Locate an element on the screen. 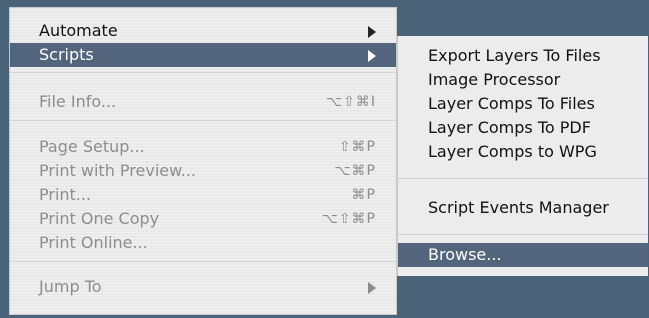 The width and height of the screenshot is (649, 318). menu-item-print-with-preview: Print with Preview... ⌥⌘P is located at coordinates (203, 171).